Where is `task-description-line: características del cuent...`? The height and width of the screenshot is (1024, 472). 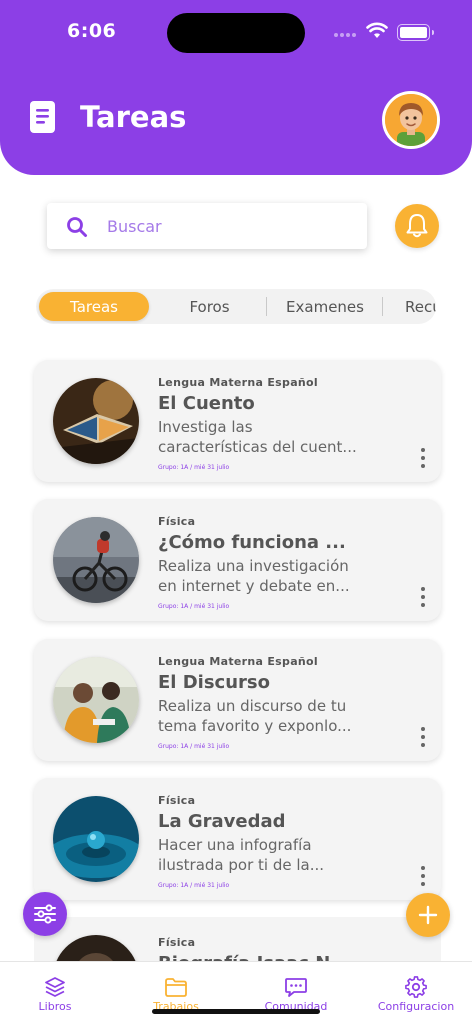 task-description-line: características del cuent... is located at coordinates (257, 447).